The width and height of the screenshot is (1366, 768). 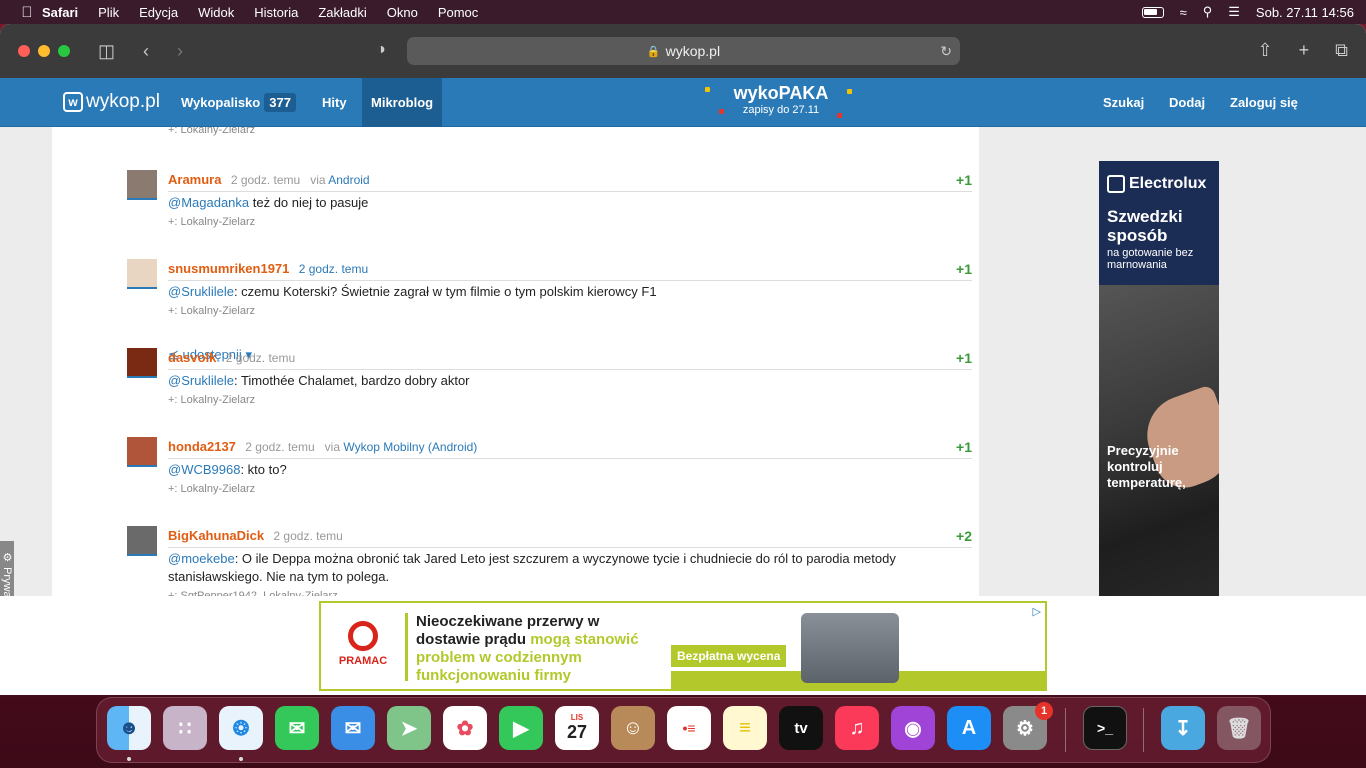 I want to click on vote-count: +2, so click(x=964, y=536).